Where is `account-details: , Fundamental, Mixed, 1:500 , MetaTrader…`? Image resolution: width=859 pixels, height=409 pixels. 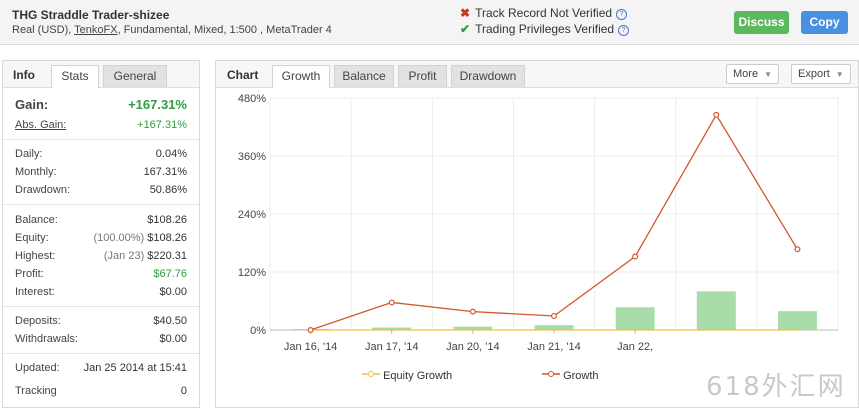
account-details: , Fundamental, Mixed, 1:500 , MetaTrader… is located at coordinates (224, 30).